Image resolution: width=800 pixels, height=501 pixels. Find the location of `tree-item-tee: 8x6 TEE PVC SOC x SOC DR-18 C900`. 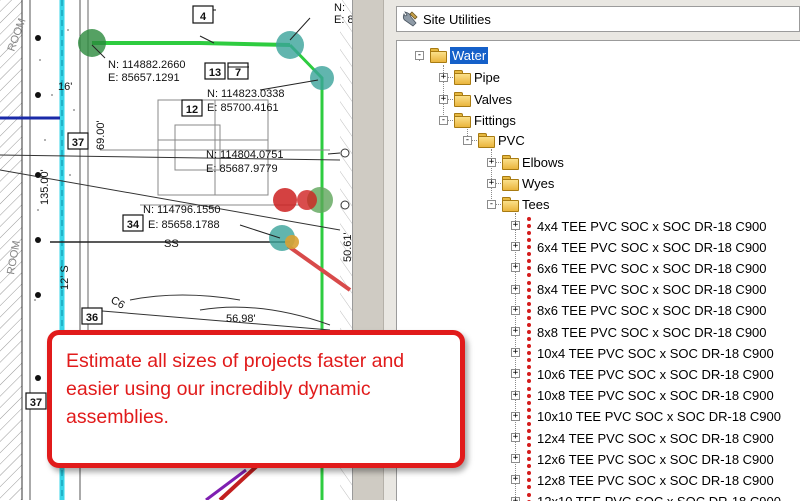

tree-item-tee: 8x6 TEE PVC SOC x SOC DR-18 C900 is located at coordinates (646, 311).